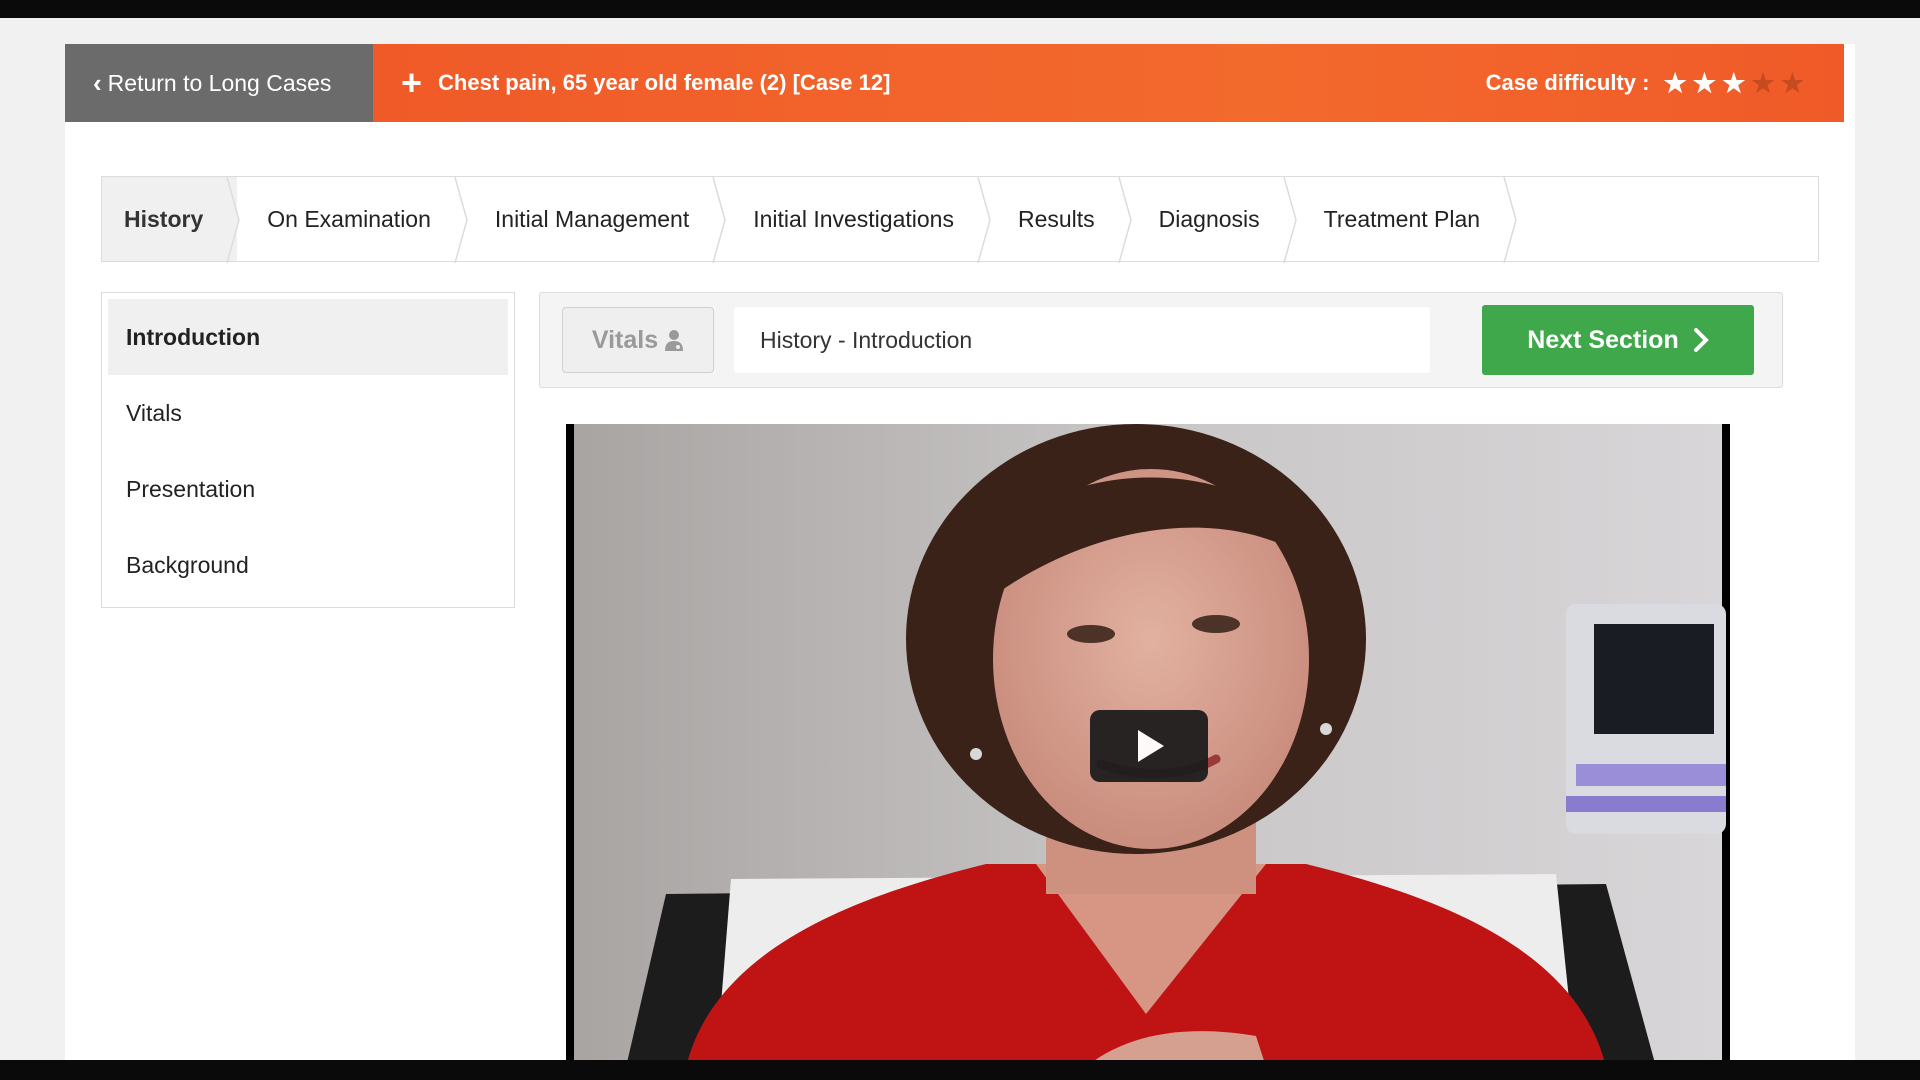  What do you see at coordinates (1603, 339) in the screenshot?
I see `next-label: Next Section` at bounding box center [1603, 339].